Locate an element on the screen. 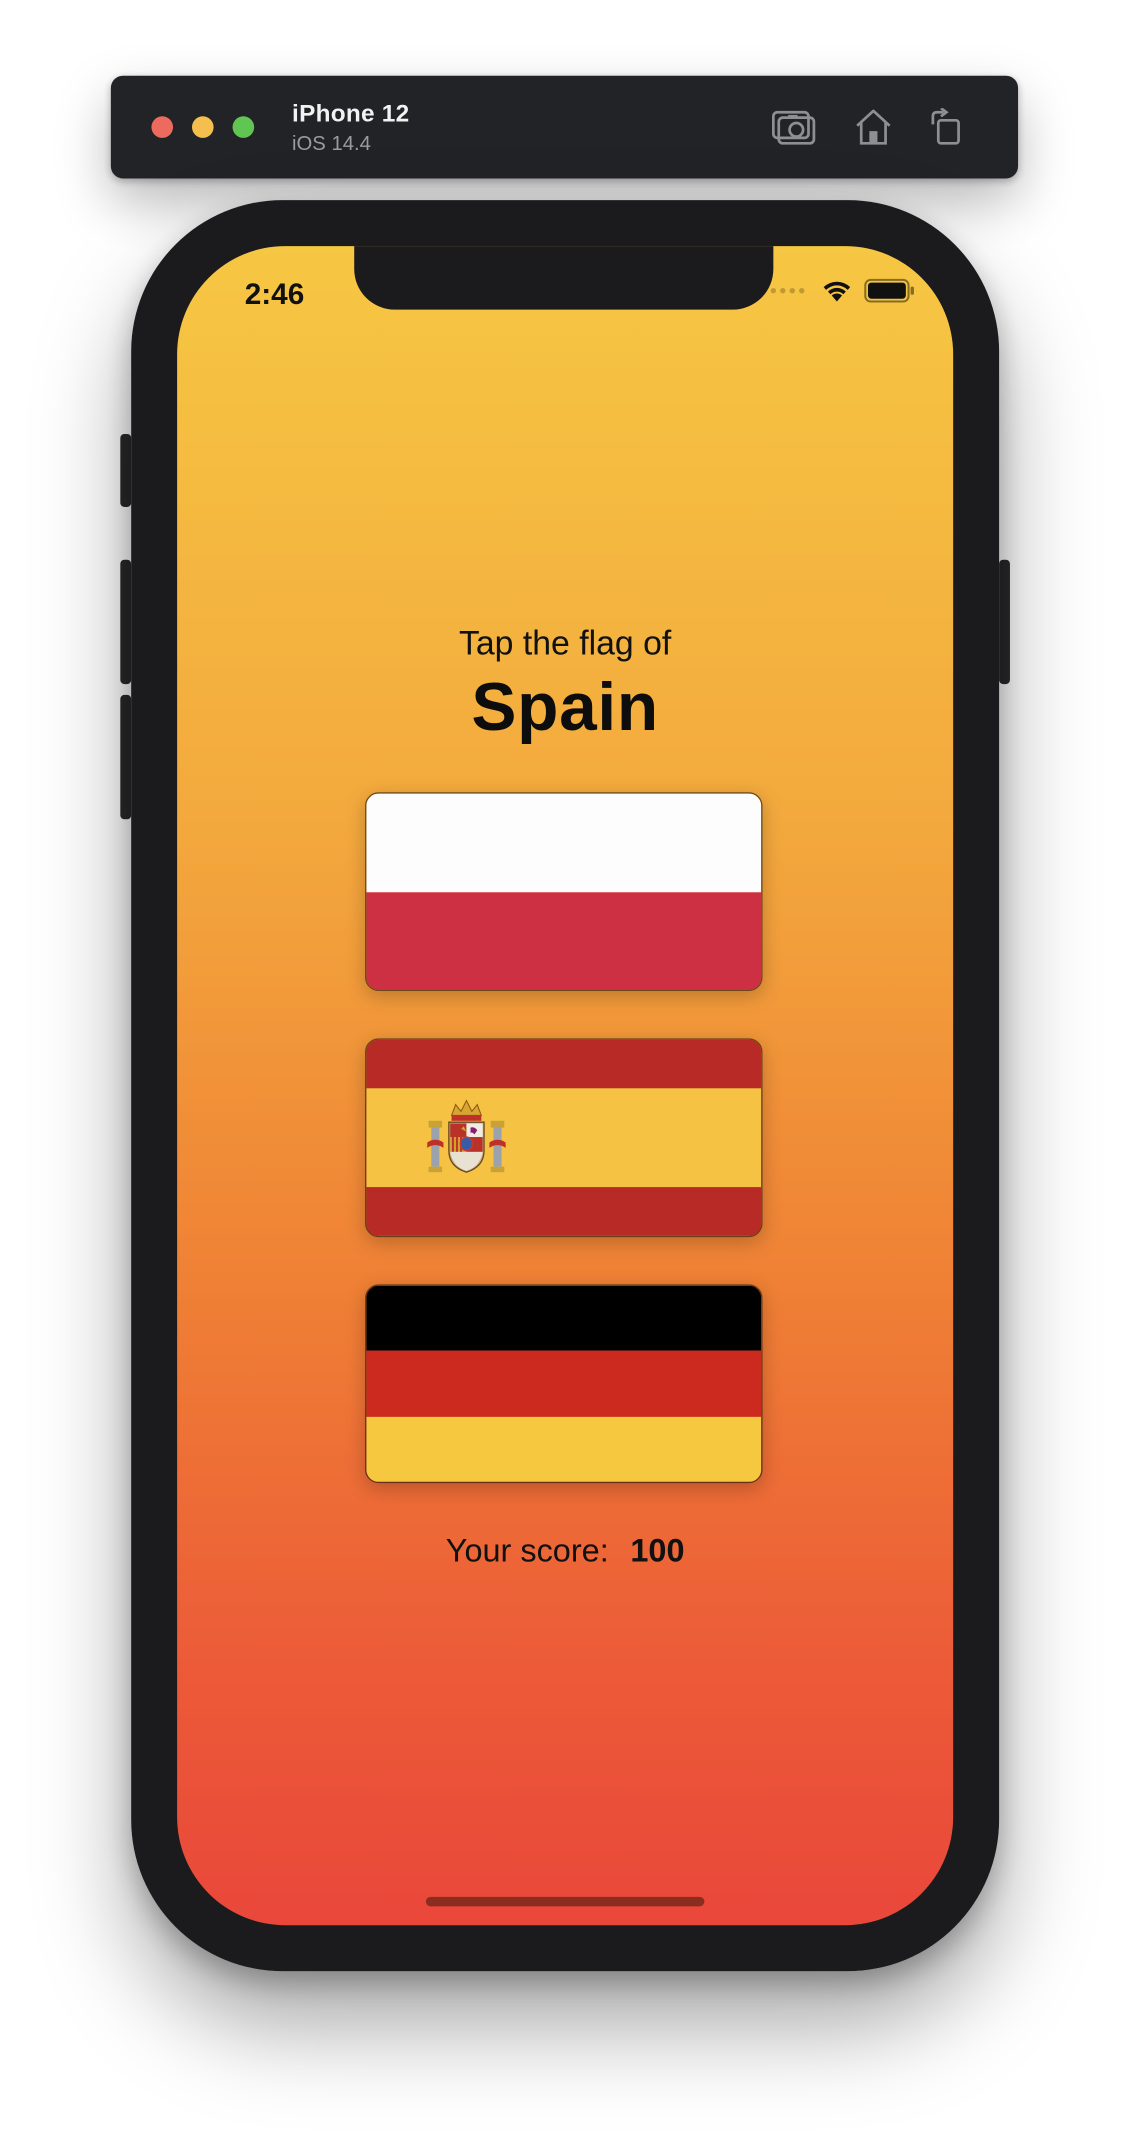 The height and width of the screenshot is (2132, 1136). screenshot-button is located at coordinates (794, 126).